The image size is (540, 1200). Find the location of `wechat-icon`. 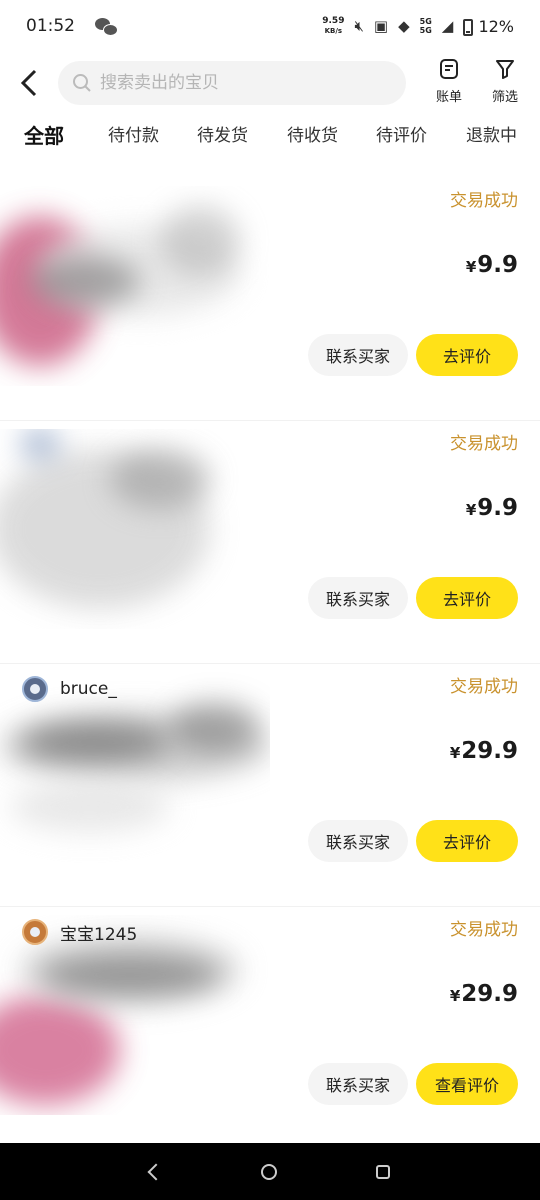

wechat-icon is located at coordinates (106, 26).